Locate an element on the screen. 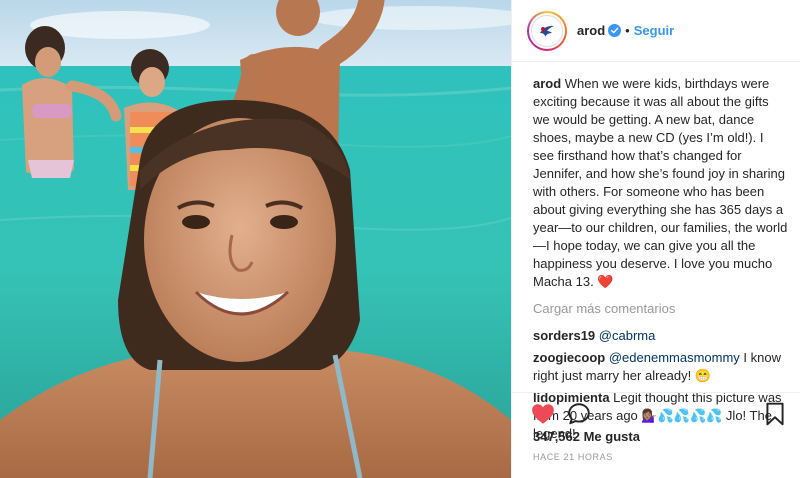 The height and width of the screenshot is (478, 800). post-timestamp: HACE 21 HORAS is located at coordinates (573, 457).